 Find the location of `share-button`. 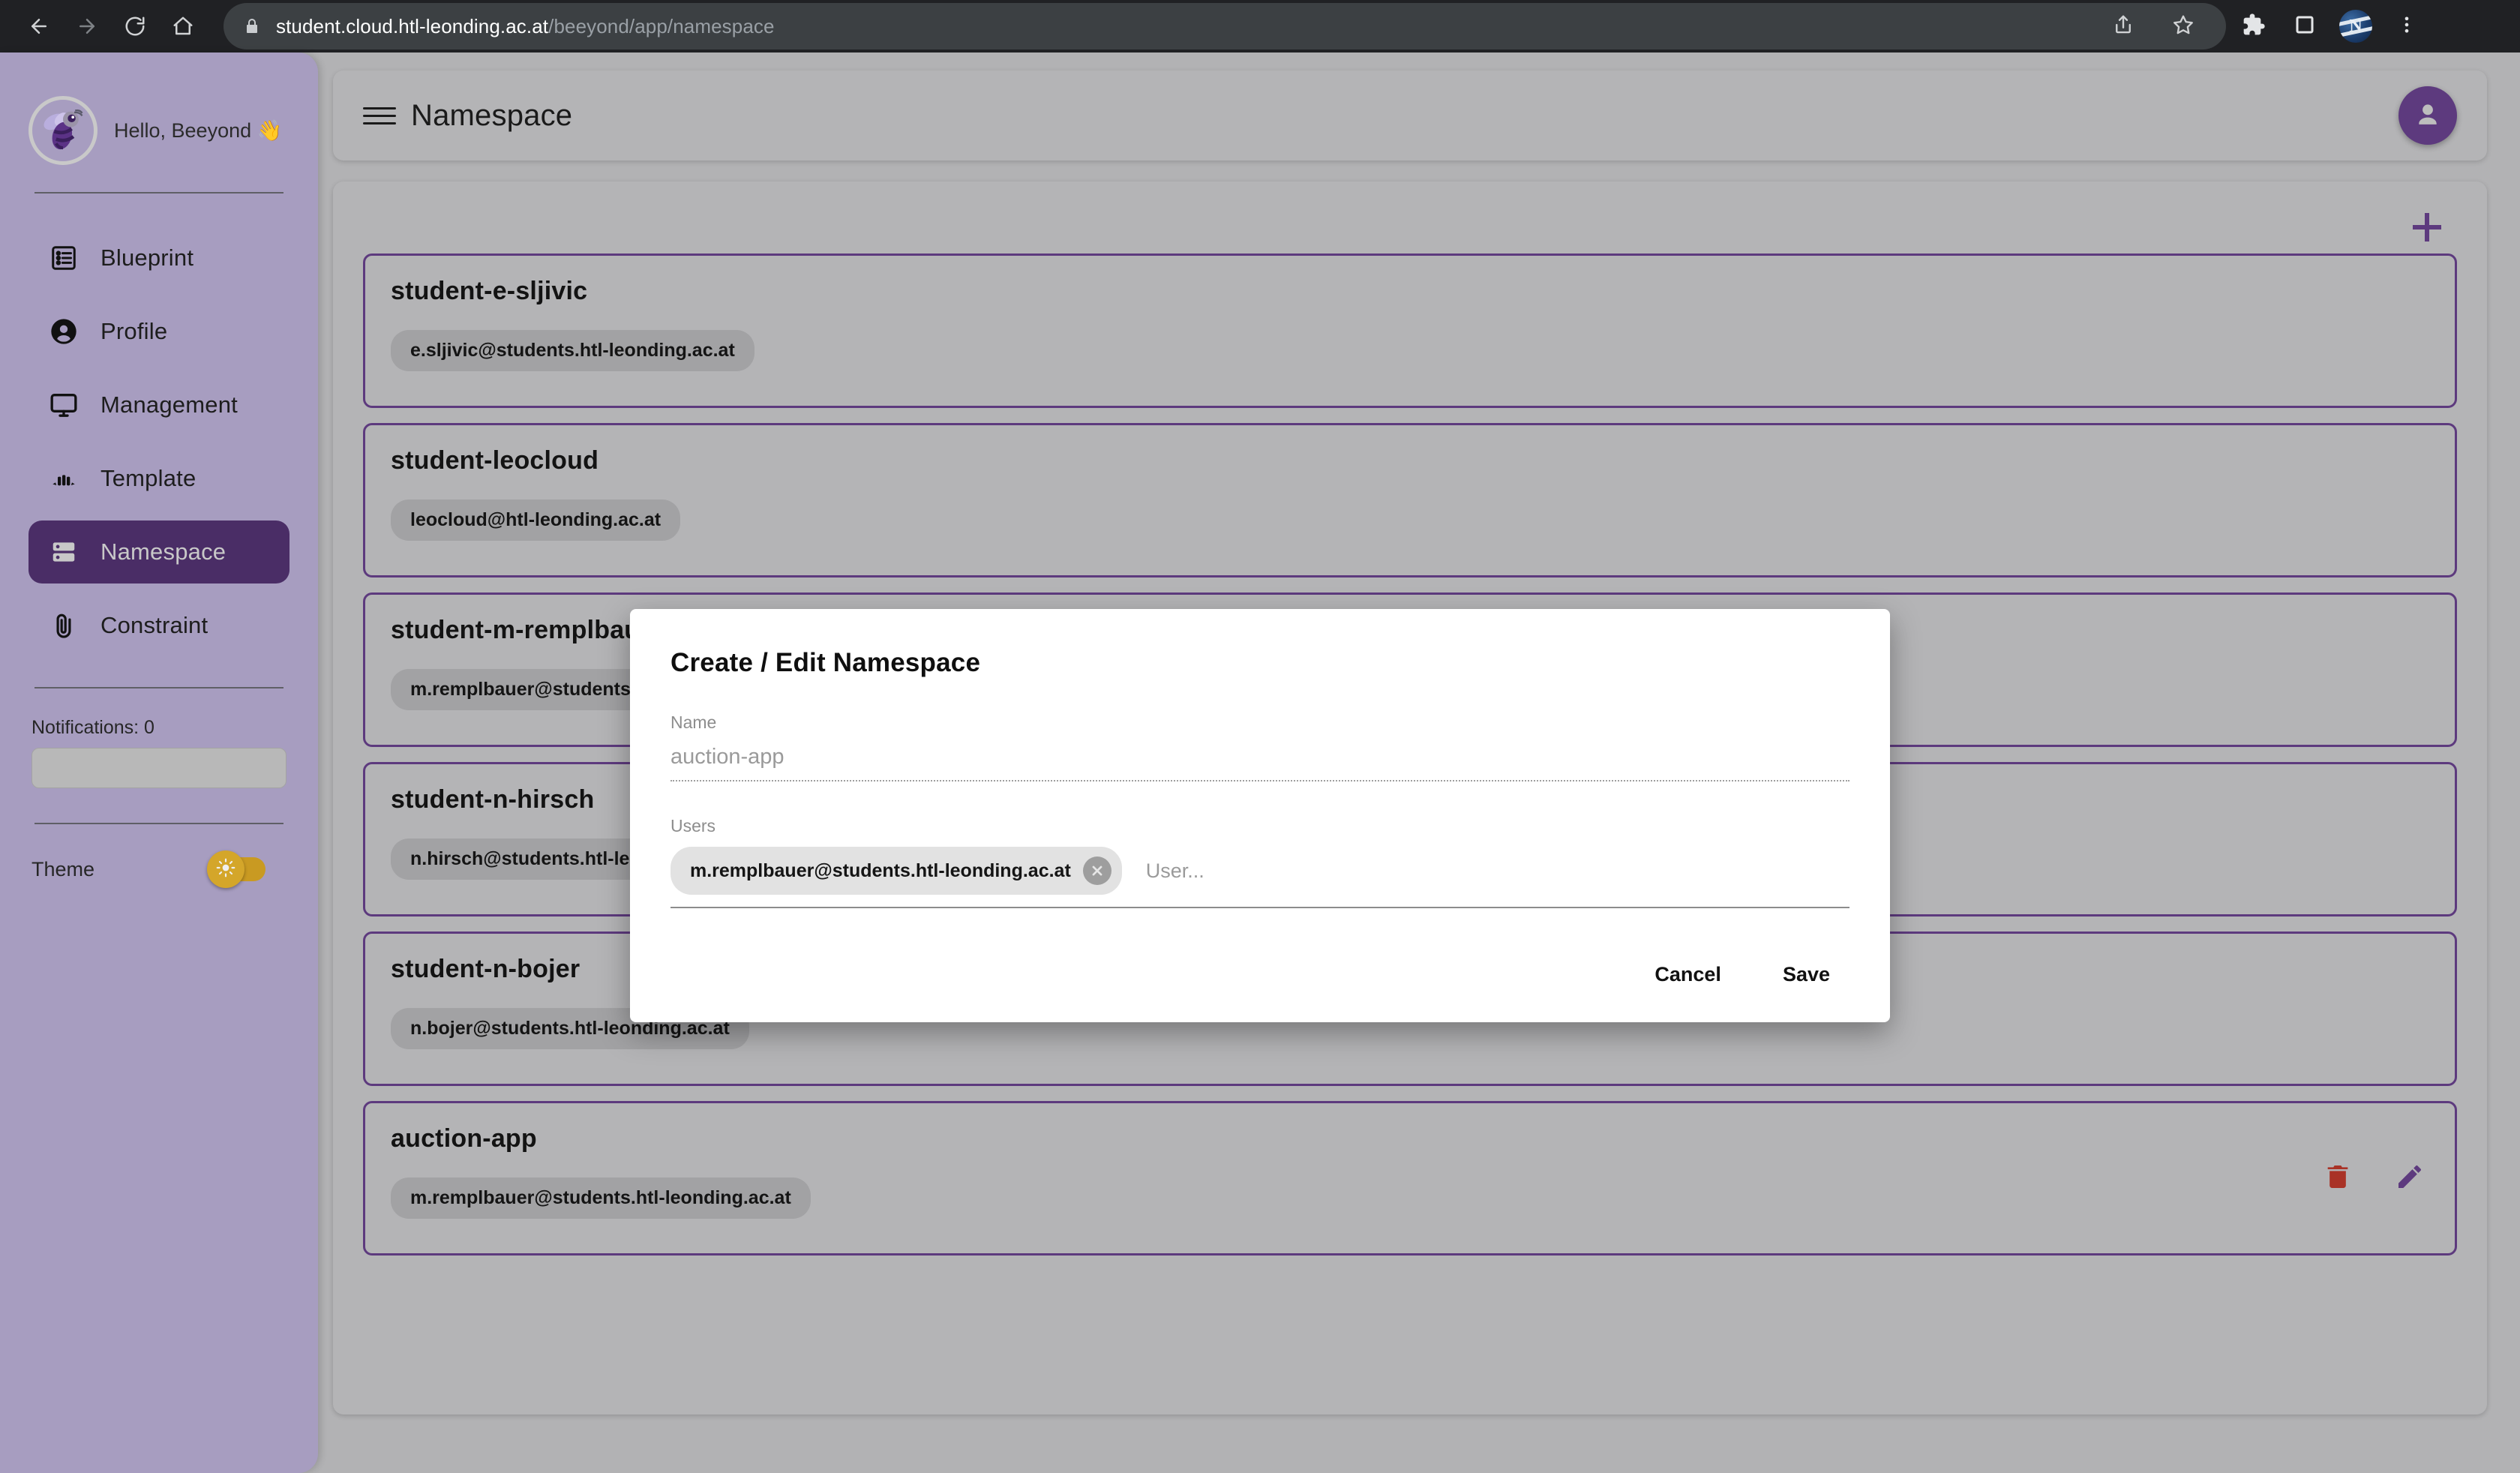

share-button is located at coordinates (2123, 26).